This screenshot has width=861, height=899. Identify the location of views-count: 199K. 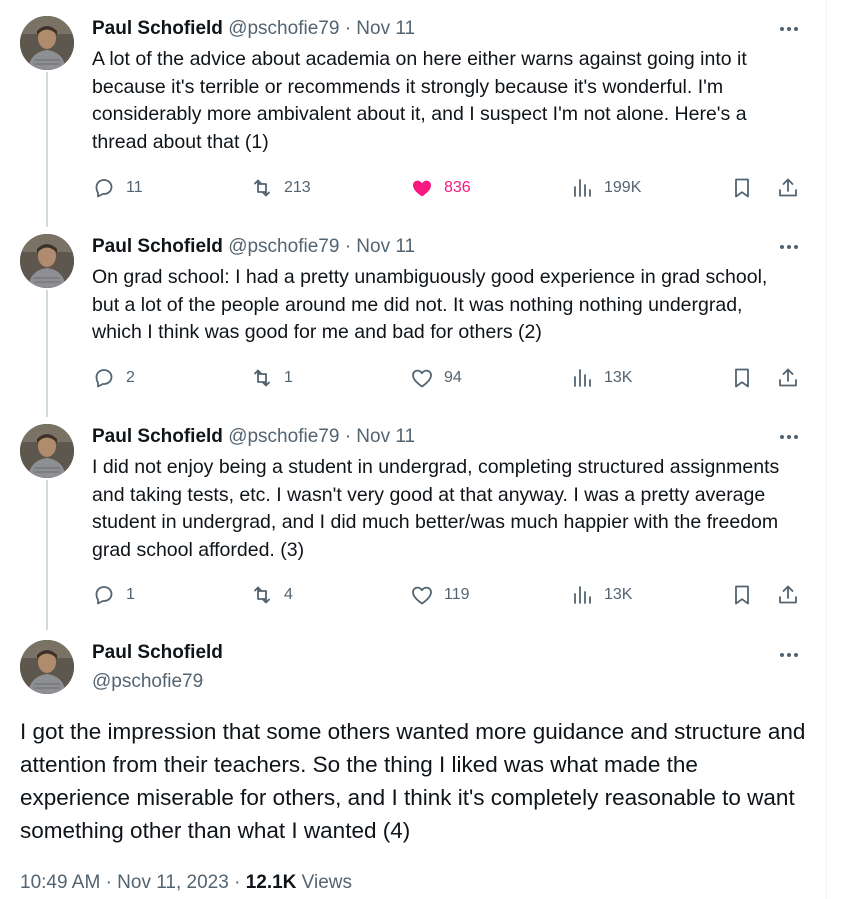
(623, 187).